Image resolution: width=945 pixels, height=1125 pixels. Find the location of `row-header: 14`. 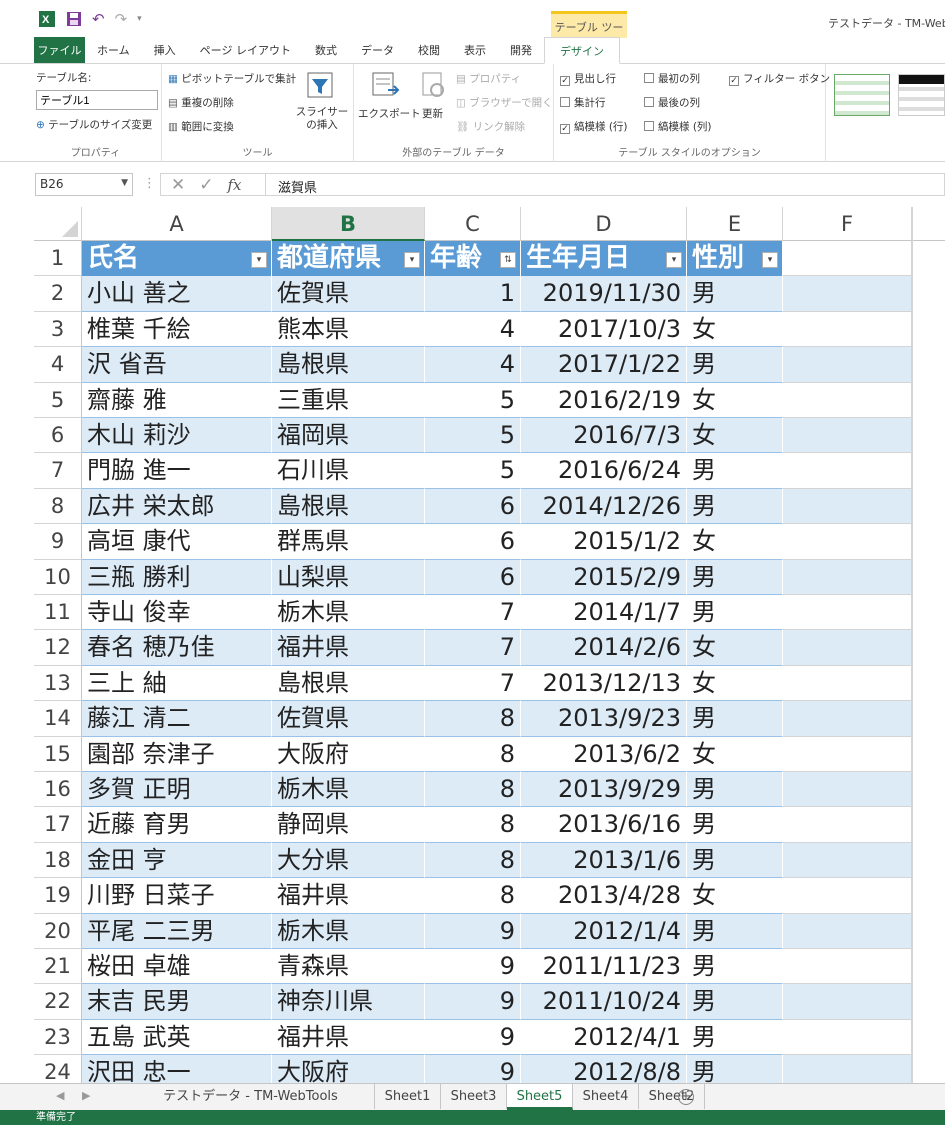

row-header: 14 is located at coordinates (58, 719).